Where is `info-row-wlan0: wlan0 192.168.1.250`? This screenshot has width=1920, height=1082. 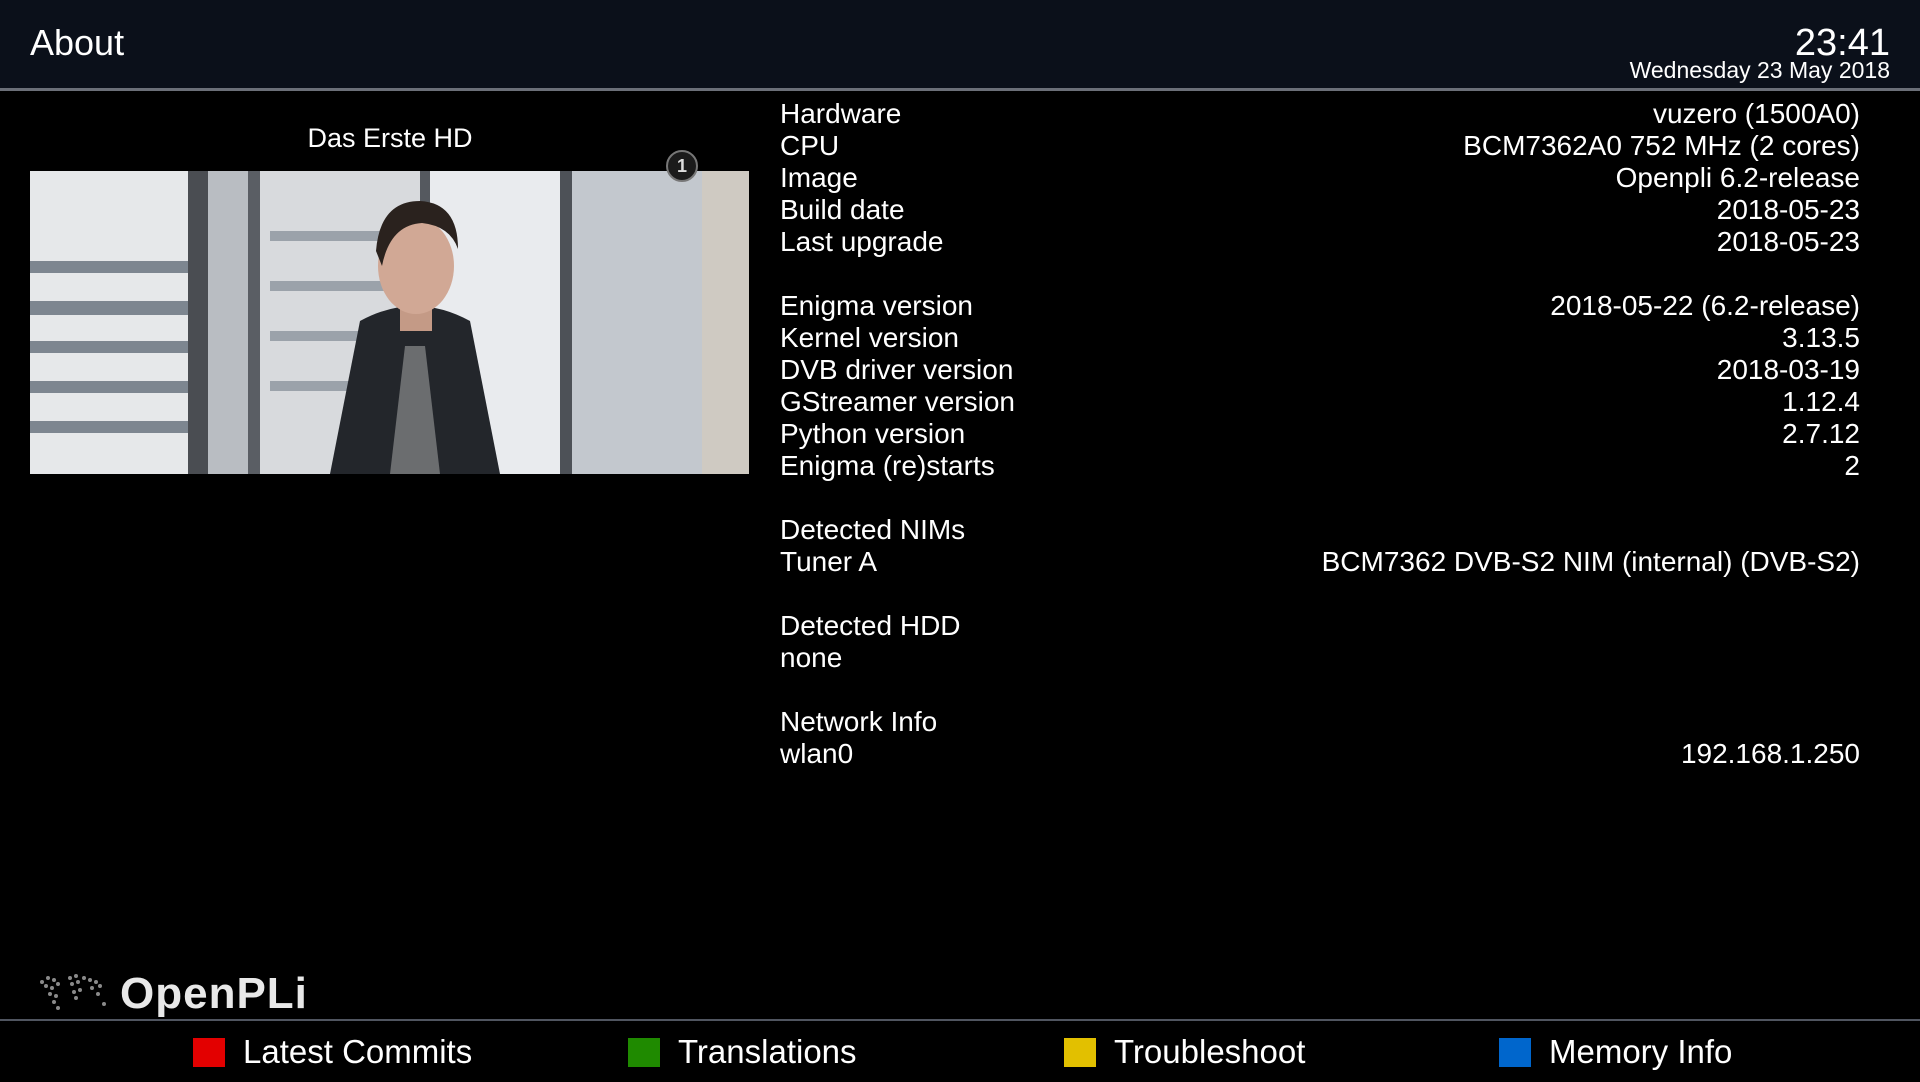 info-row-wlan0: wlan0 192.168.1.250 is located at coordinates (1320, 754).